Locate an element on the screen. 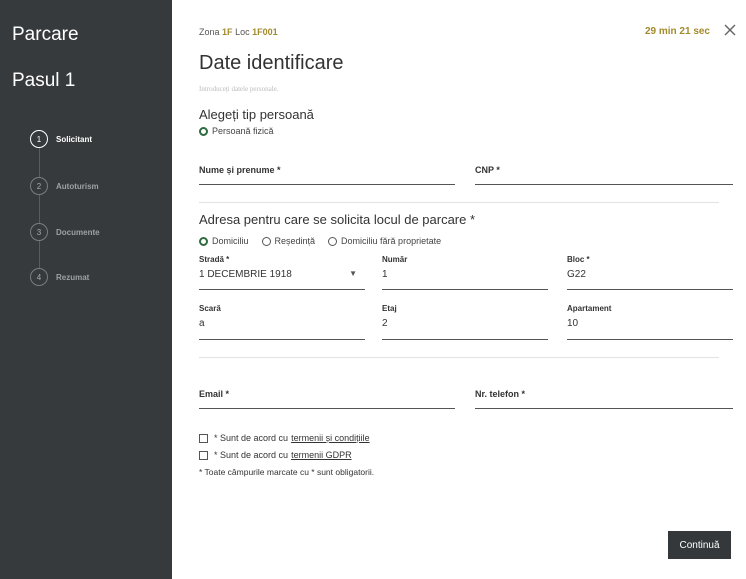  loc-prefix: Loc is located at coordinates (242, 32).